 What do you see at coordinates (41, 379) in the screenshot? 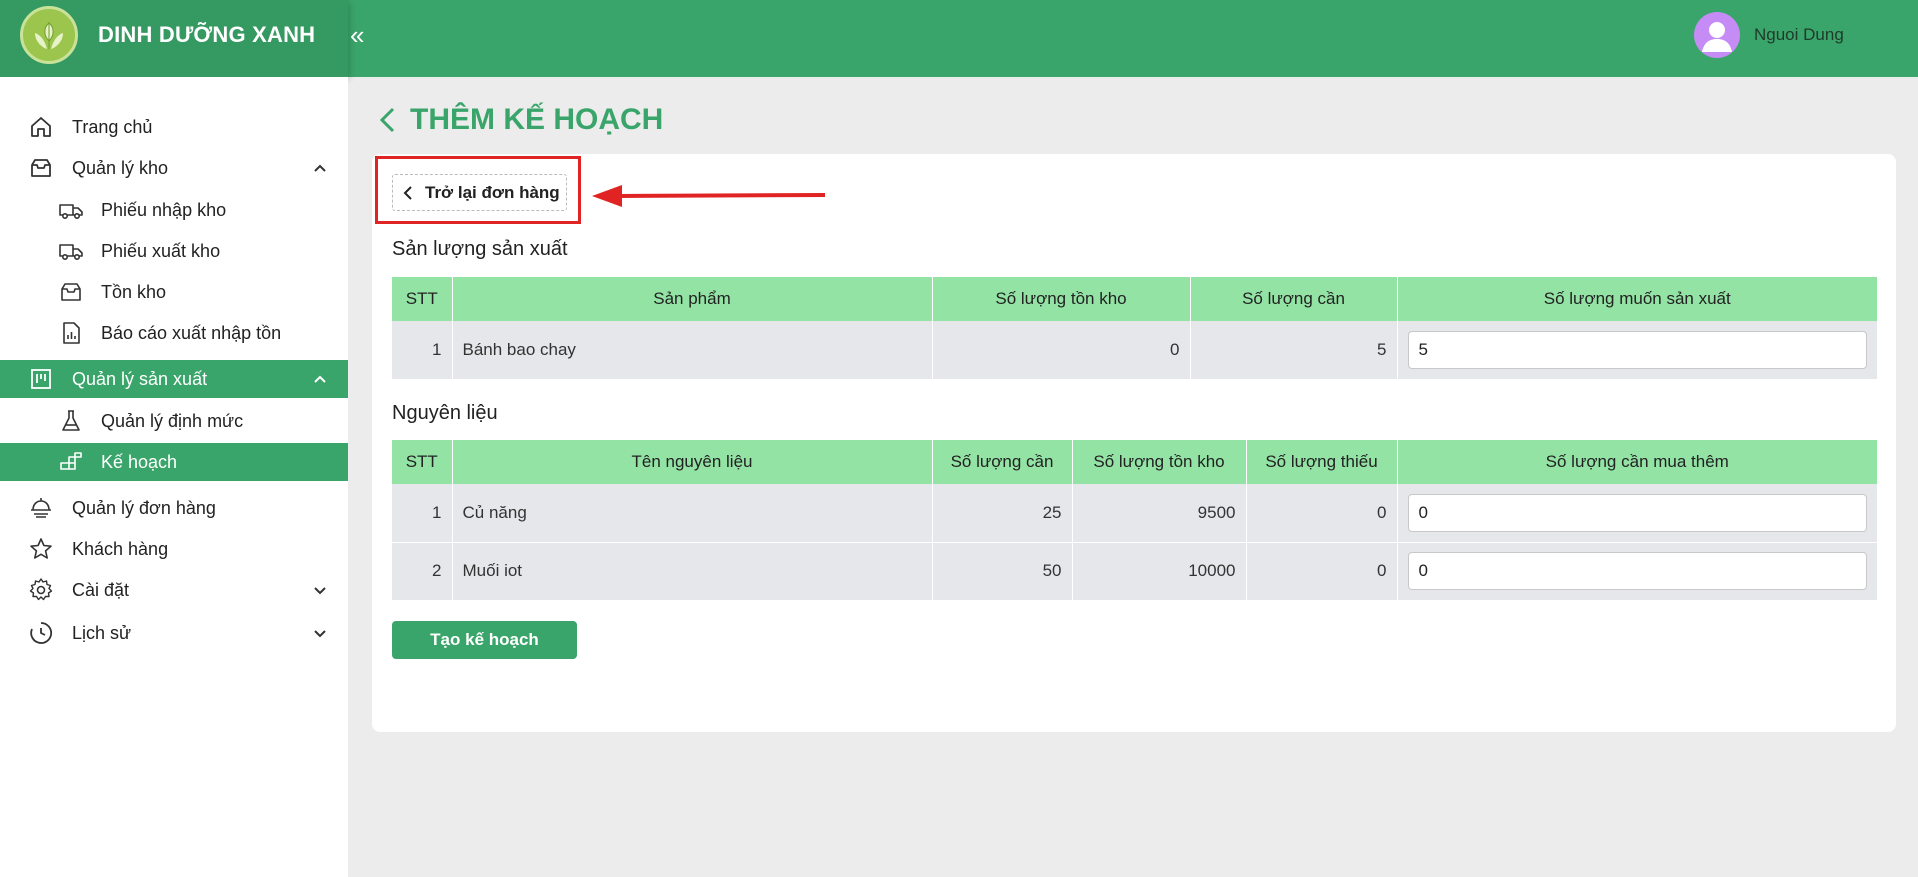
I see `kanban-icon` at bounding box center [41, 379].